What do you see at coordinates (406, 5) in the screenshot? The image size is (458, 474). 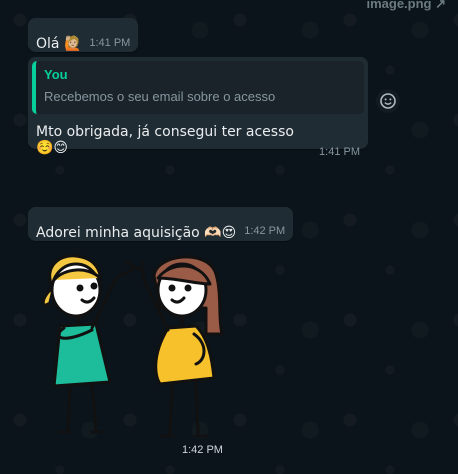 I see `image-label: image.png ↗` at bounding box center [406, 5].